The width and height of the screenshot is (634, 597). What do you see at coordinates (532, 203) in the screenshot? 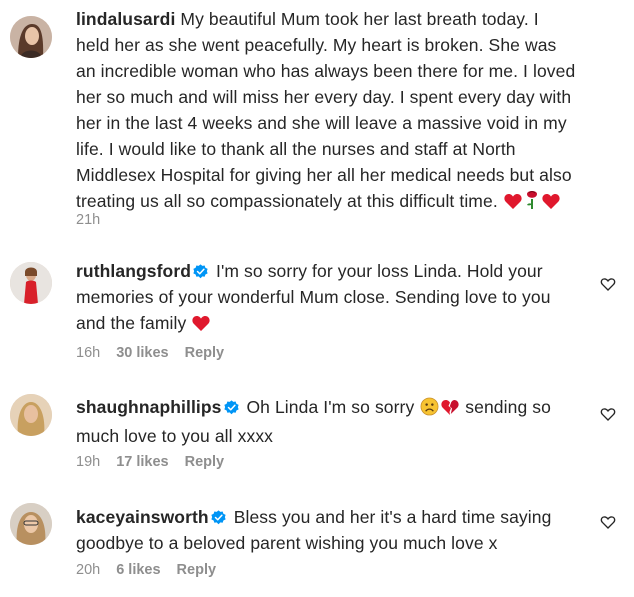
I see `rose-icon` at bounding box center [532, 203].